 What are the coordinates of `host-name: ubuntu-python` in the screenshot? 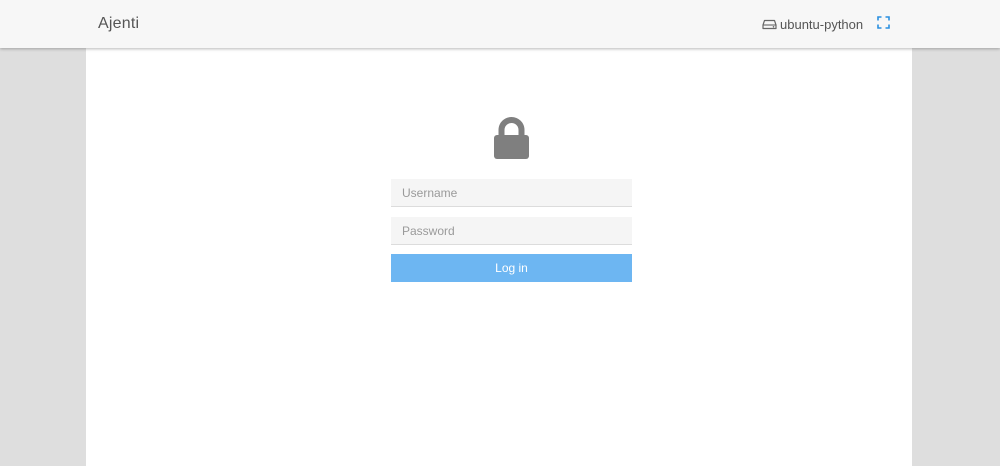 It's located at (822, 24).